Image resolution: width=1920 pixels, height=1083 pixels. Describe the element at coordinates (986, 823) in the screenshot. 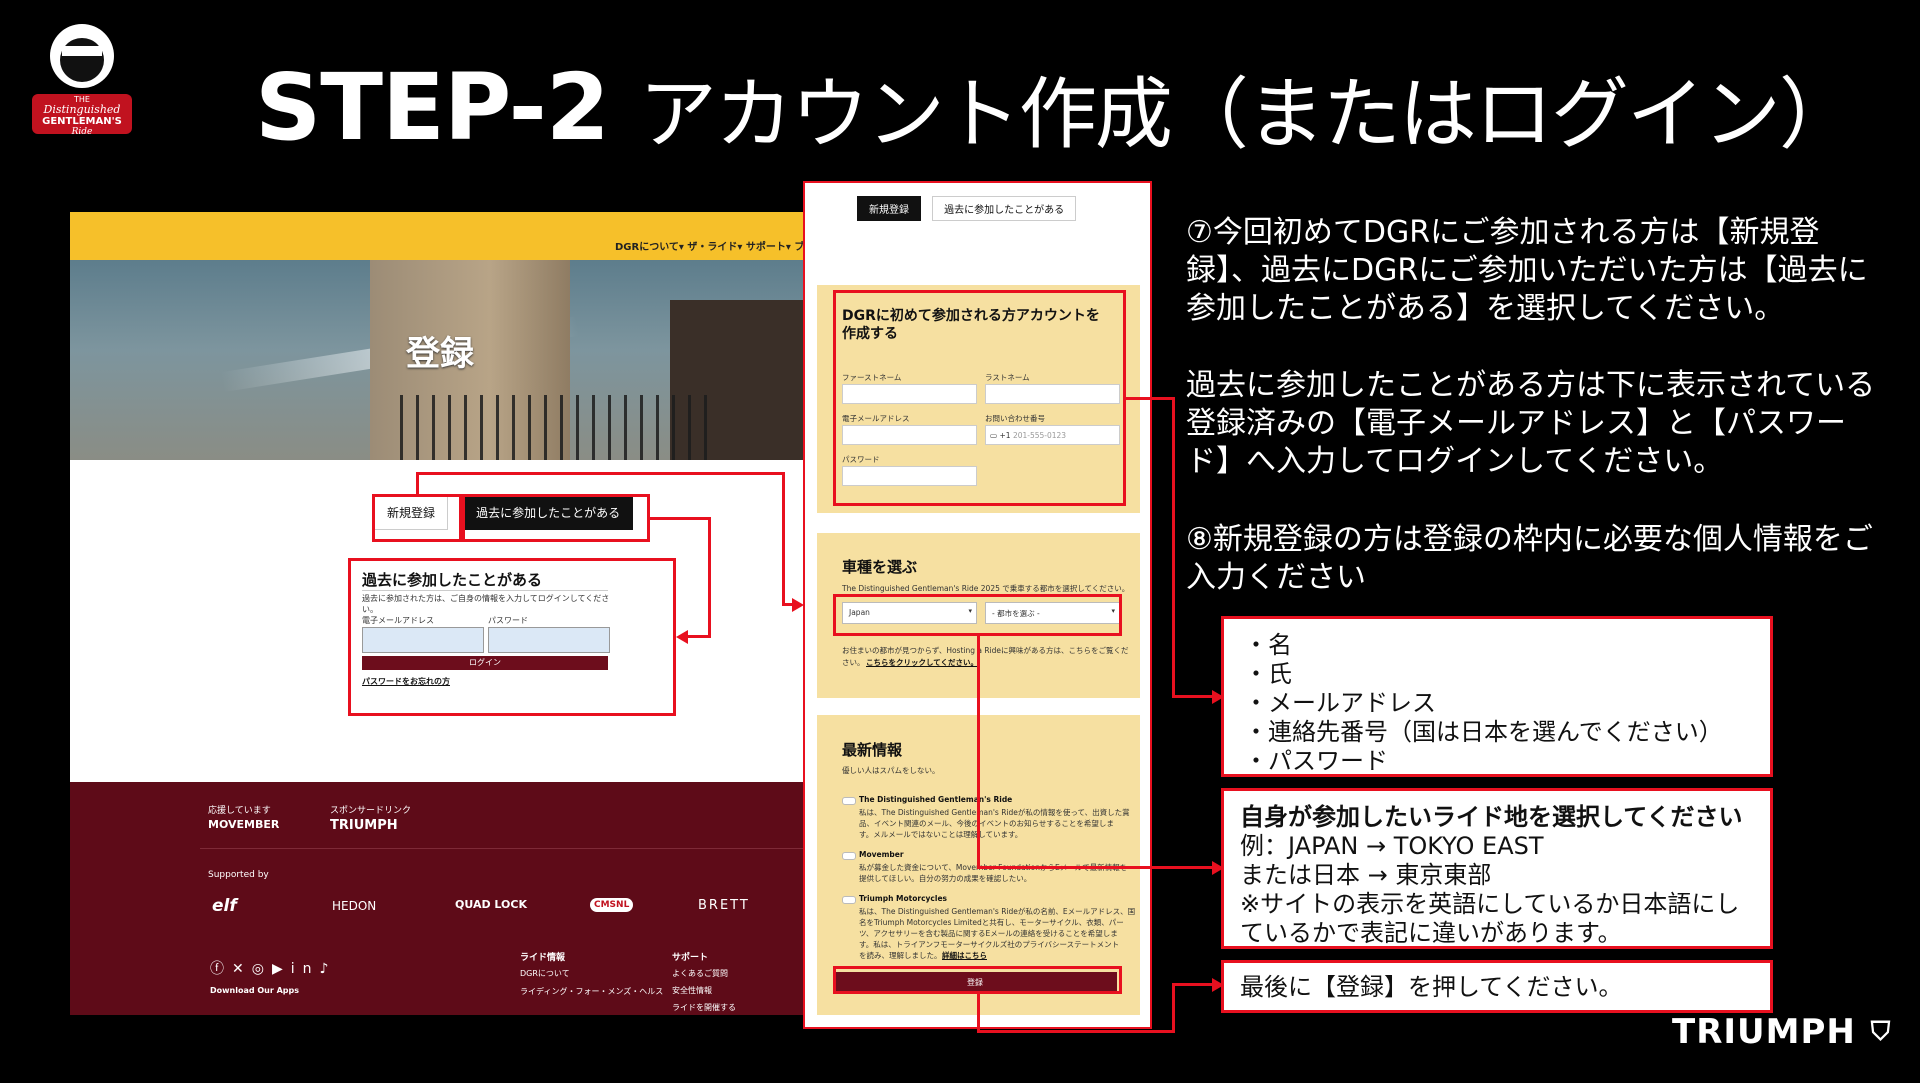

I see `opt1-line2: 品、イベント関連のメール、今後のイベントのお知らせすることを希望しま` at that location.